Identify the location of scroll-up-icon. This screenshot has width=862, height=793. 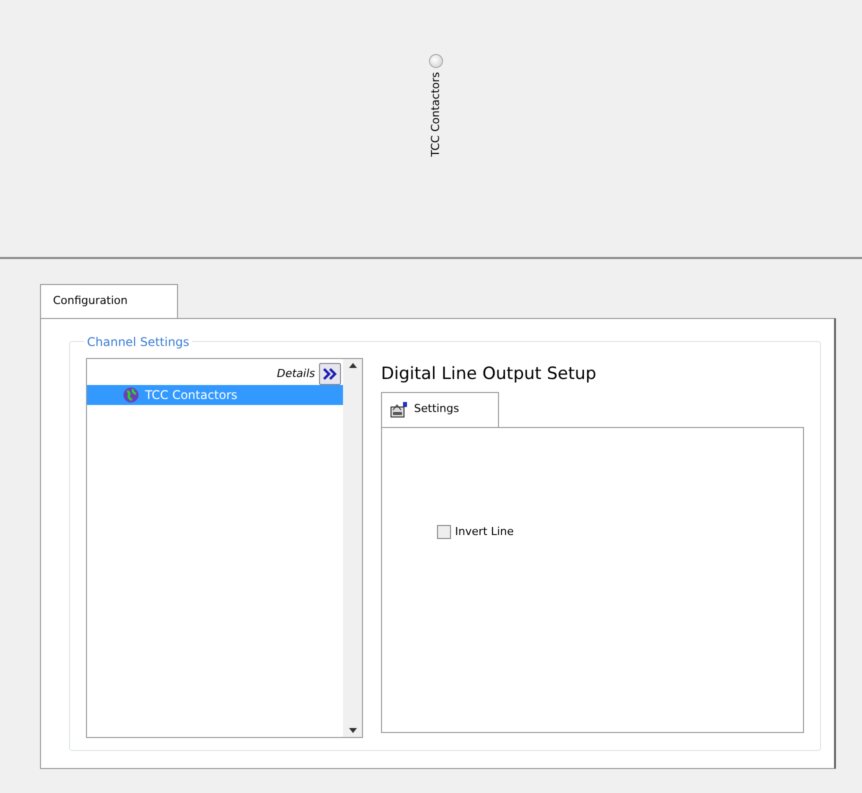
(352, 365).